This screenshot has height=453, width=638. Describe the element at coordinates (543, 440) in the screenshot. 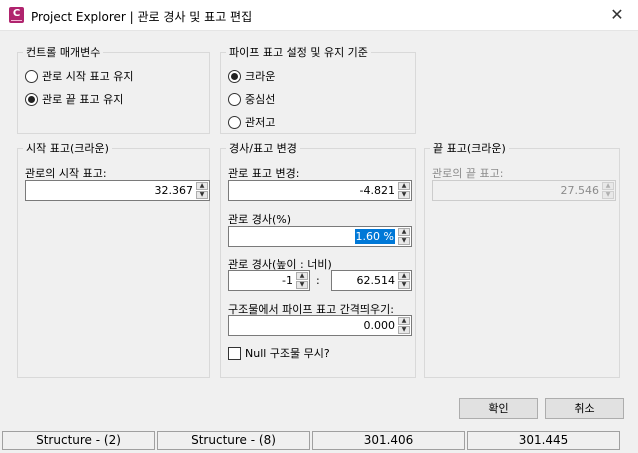

I see `status-cell-end-value: 301.445` at that location.